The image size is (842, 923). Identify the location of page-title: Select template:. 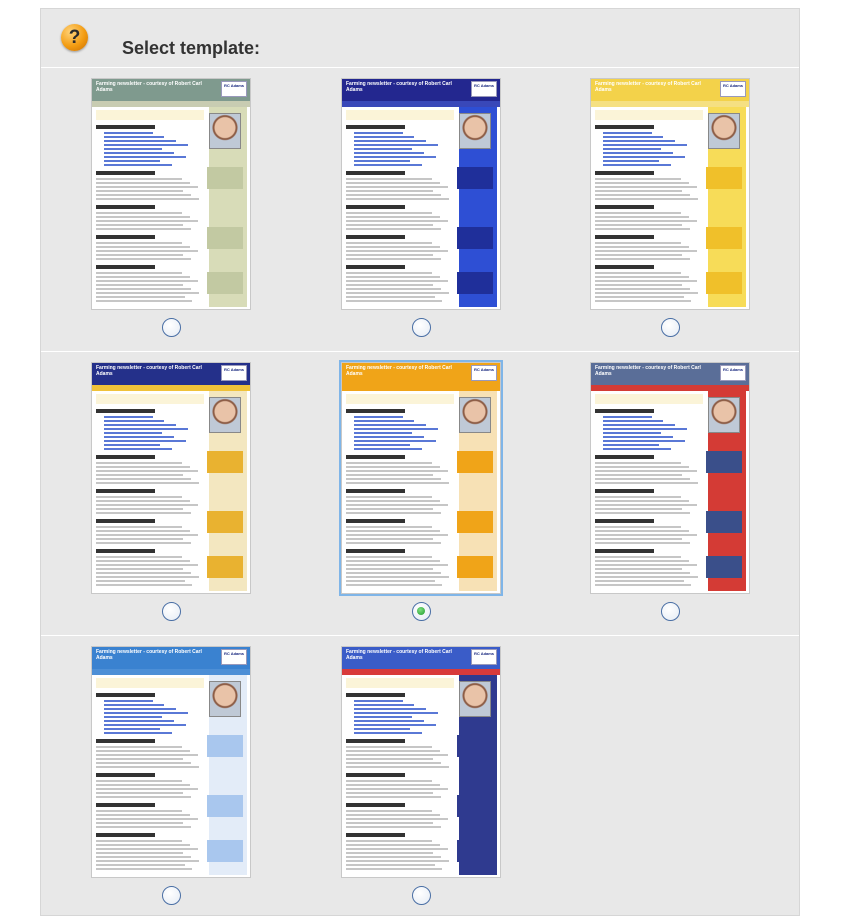
(191, 48).